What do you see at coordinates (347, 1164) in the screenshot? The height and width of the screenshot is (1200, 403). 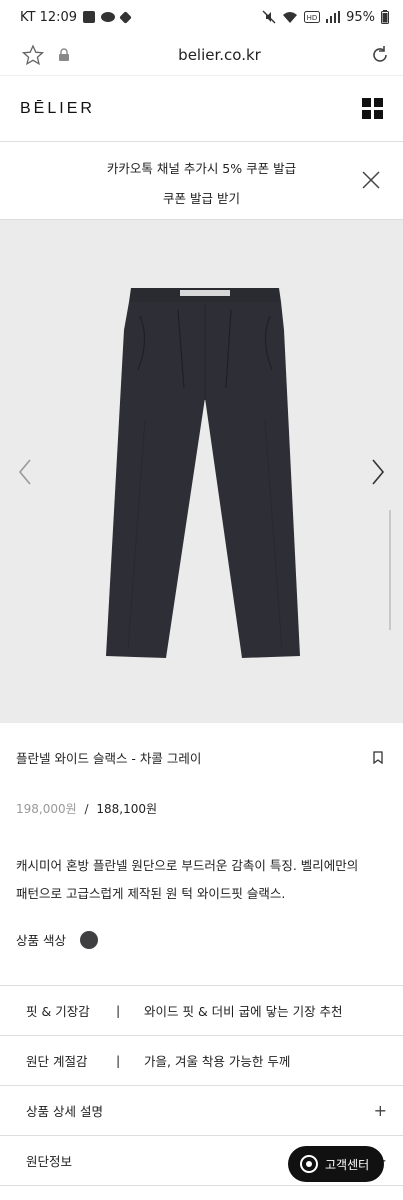 I see `customer-service-label: 고객센터` at bounding box center [347, 1164].